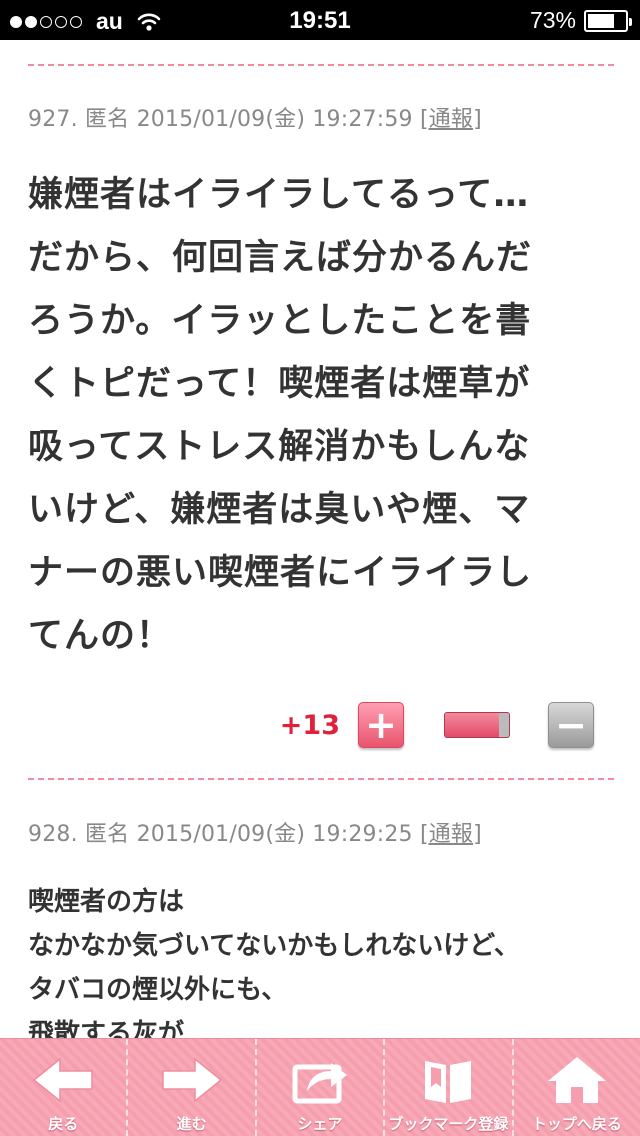 Image resolution: width=640 pixels, height=1136 pixels. What do you see at coordinates (106, 902) in the screenshot?
I see `comment-line: 喫煙者の方は` at bounding box center [106, 902].